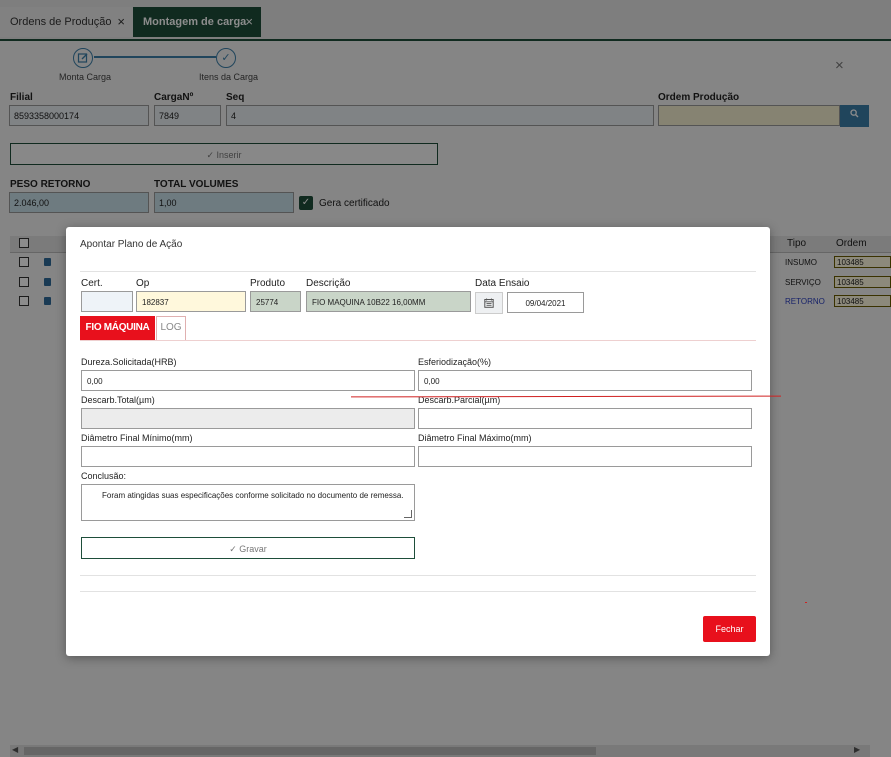 The height and width of the screenshot is (757, 891). Describe the element at coordinates (275, 301) in the screenshot. I see `produto-field: 25774` at that location.